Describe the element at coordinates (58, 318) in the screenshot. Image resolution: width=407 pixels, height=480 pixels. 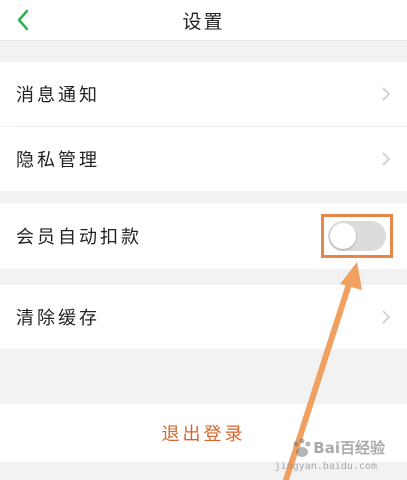
I see `settings-item-label: 清除缓存` at that location.